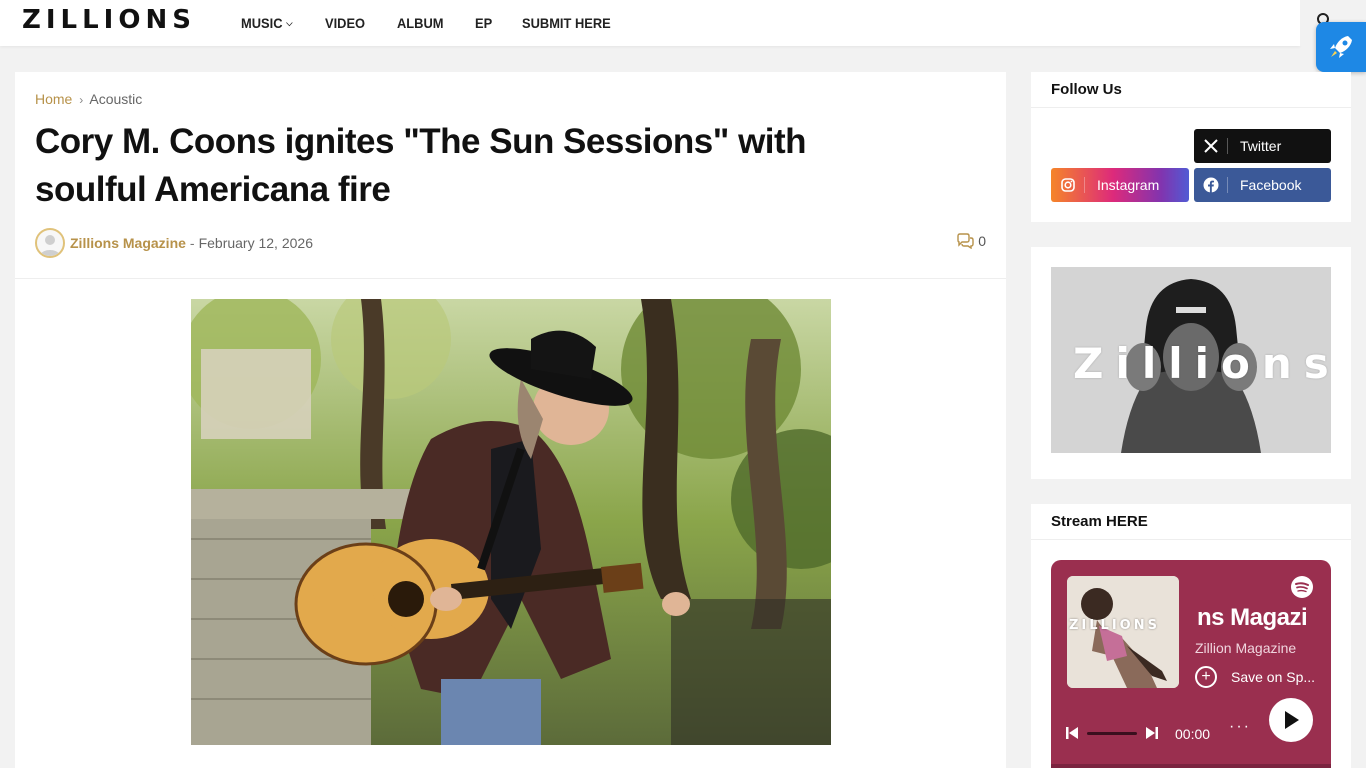 Image resolution: width=1366 pixels, height=768 pixels. I want to click on album-label: ZILLIONS, so click(1114, 625).